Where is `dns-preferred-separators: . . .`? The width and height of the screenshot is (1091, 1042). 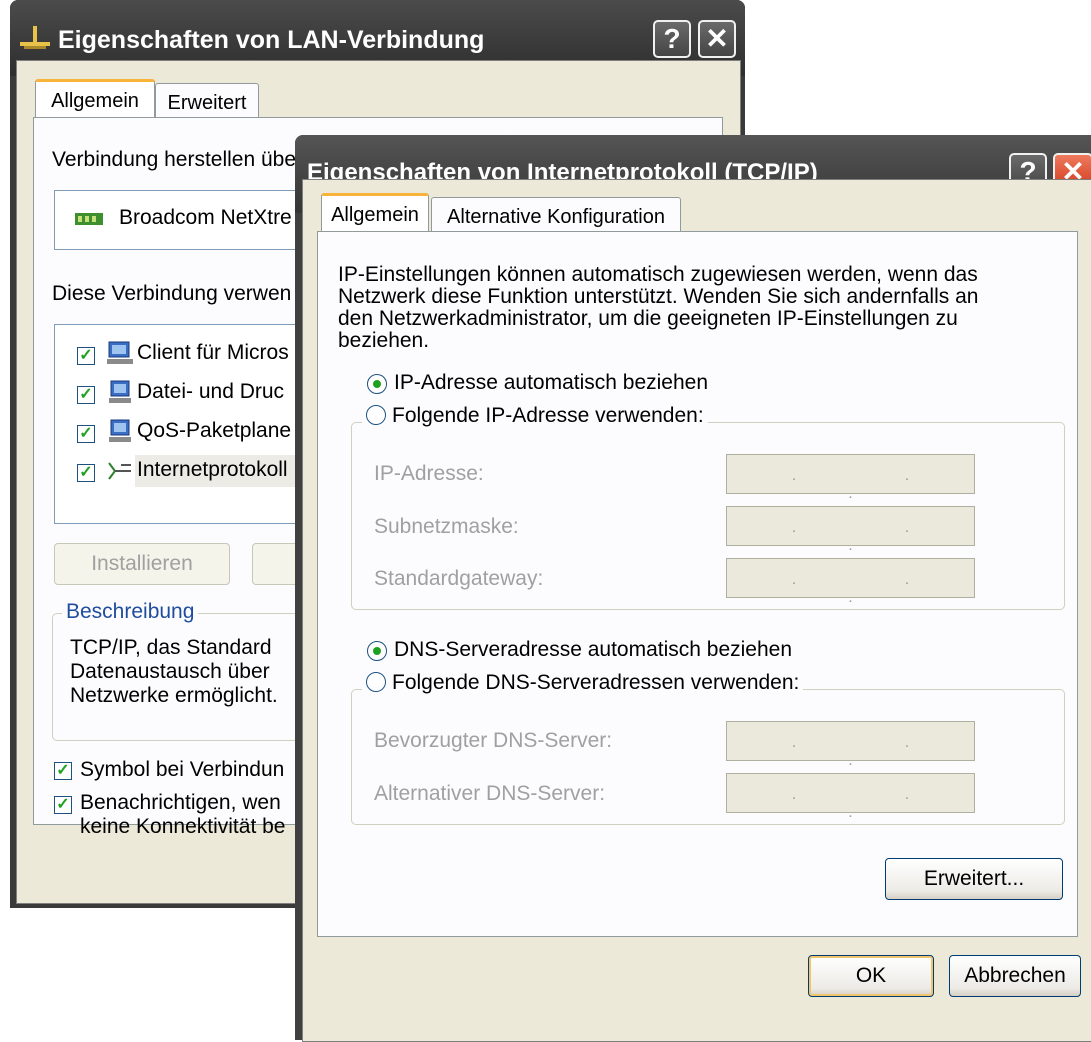
dns-preferred-separators: . . . is located at coordinates (876, 751).